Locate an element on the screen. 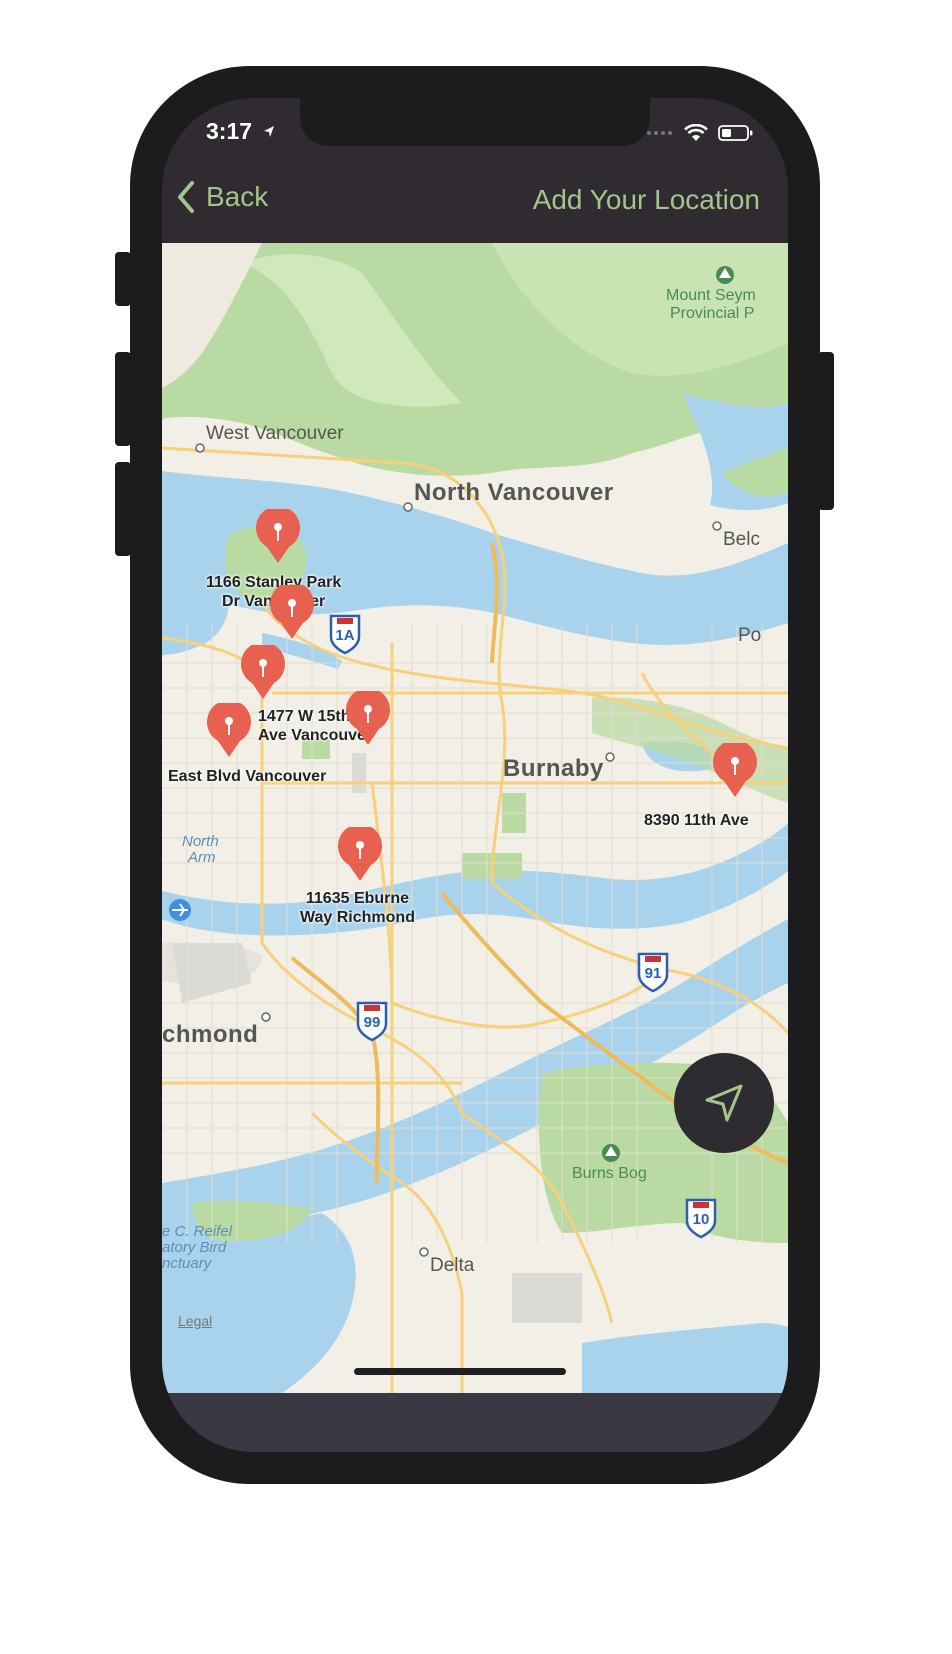 The image size is (952, 1654). back-label: Back is located at coordinates (237, 196).